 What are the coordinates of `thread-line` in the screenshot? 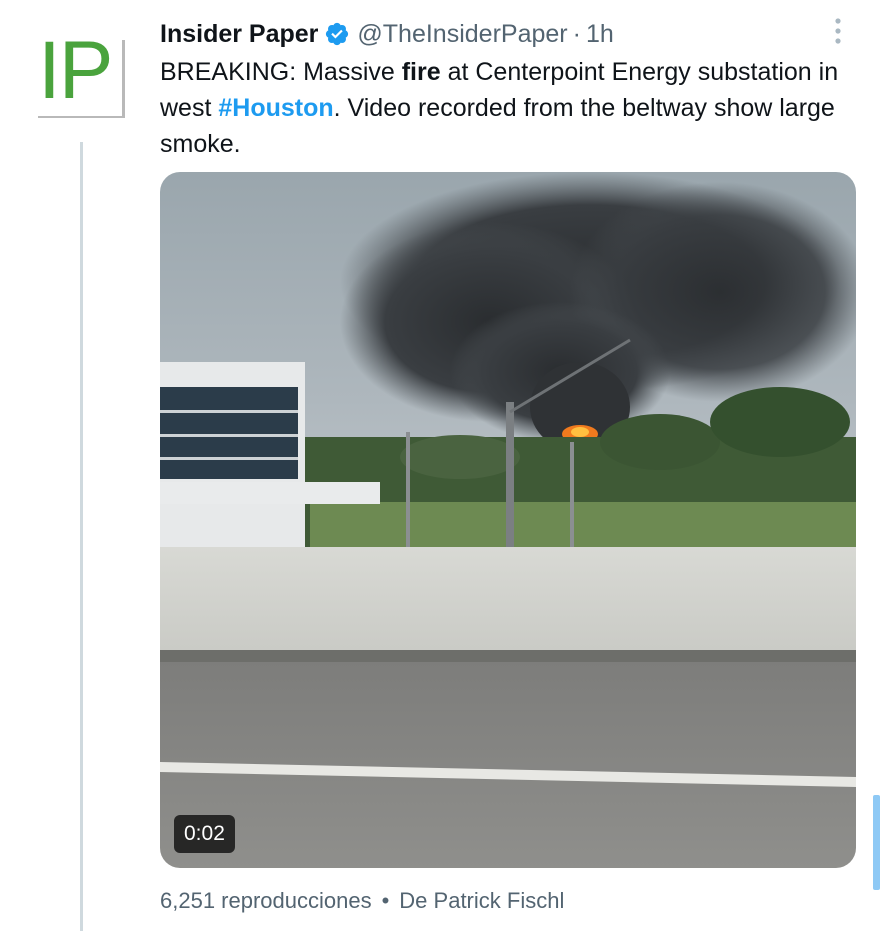 It's located at (81, 536).